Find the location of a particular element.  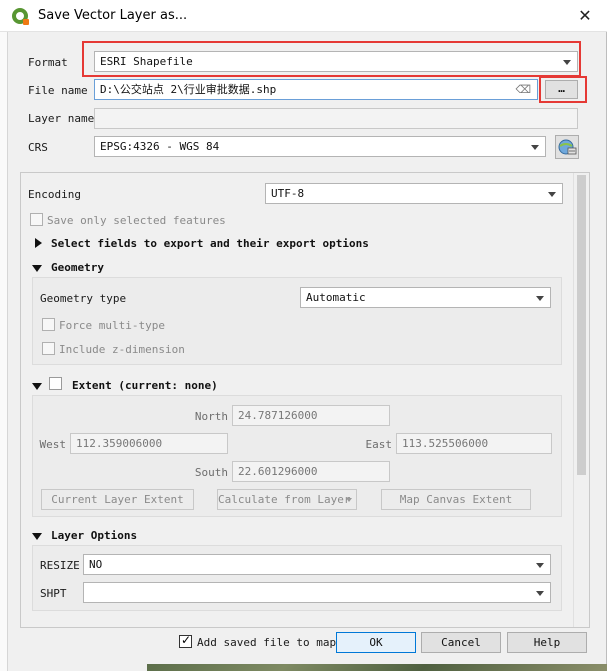

force-multi-label: Force multi-type is located at coordinates (112, 325).